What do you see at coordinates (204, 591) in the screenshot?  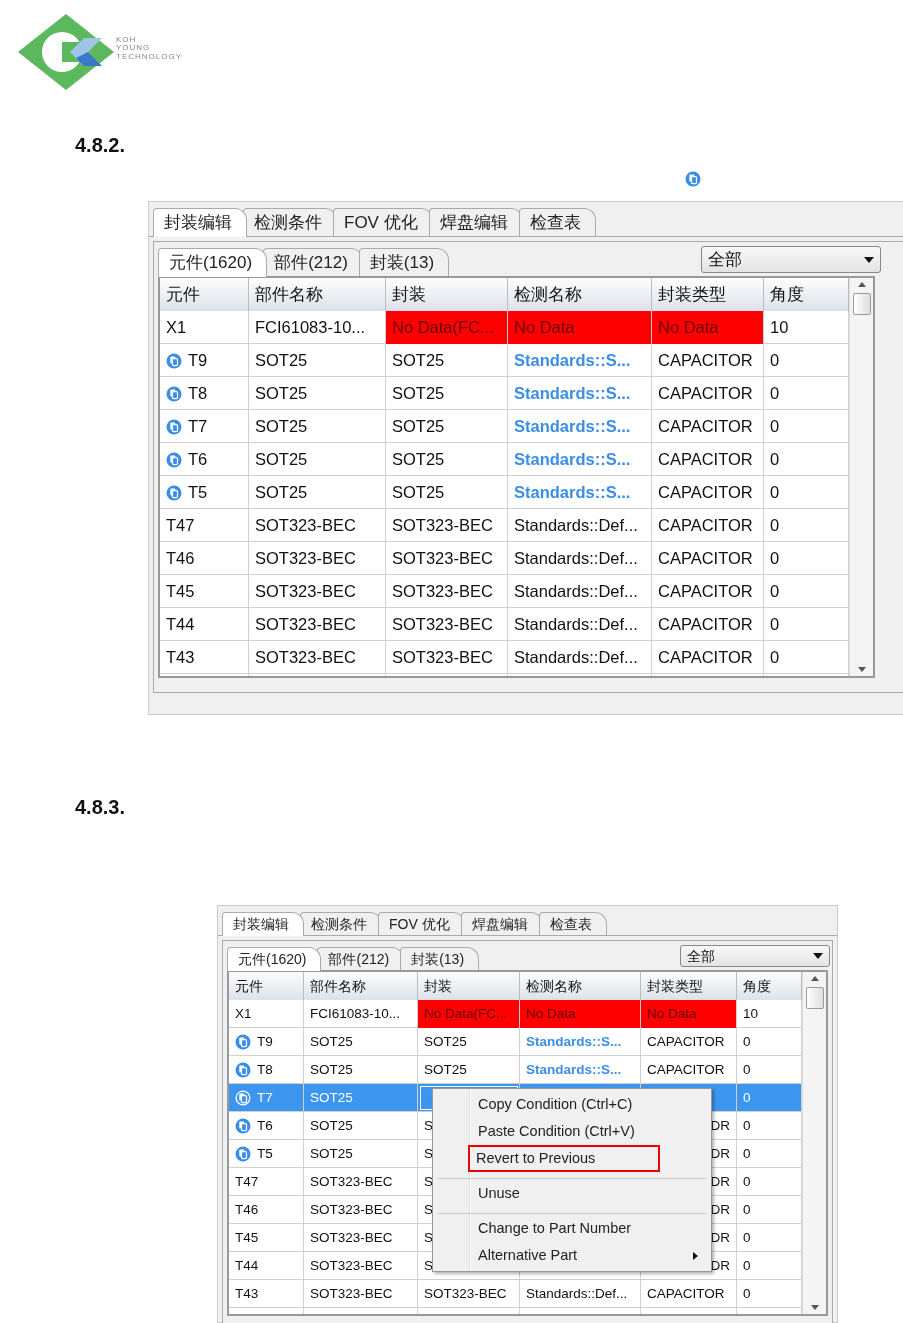 I see `table-cell: T45` at bounding box center [204, 591].